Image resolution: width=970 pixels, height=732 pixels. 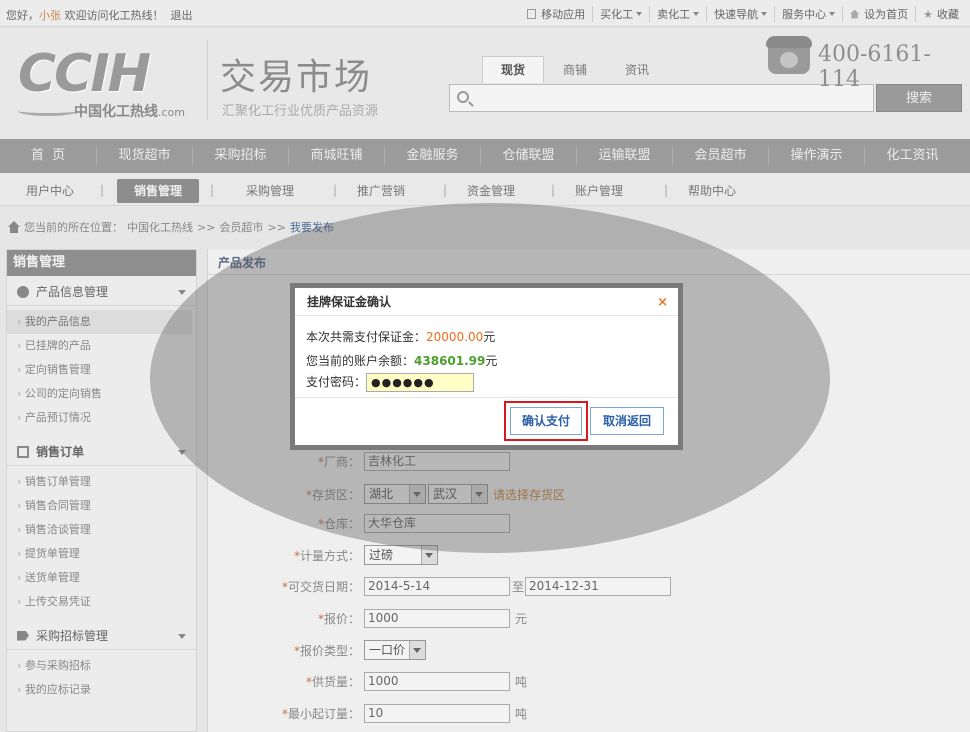 What do you see at coordinates (241, 227) in the screenshot?
I see `breadcrumb-item-1: 会员超市` at bounding box center [241, 227].